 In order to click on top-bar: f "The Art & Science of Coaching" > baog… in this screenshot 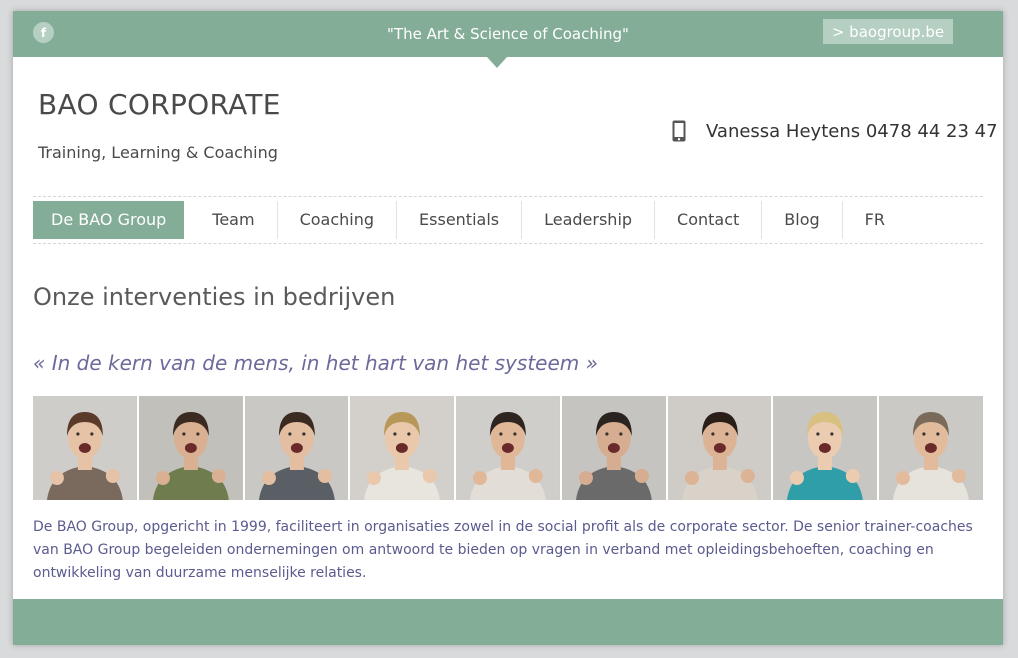, I will do `click(508, 34)`.